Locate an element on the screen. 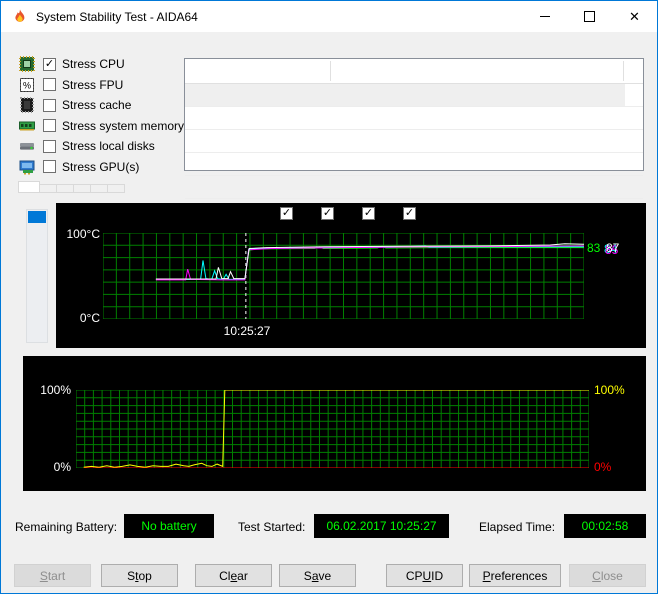 The width and height of the screenshot is (658, 594). minimize-icon is located at coordinates (544, 16).